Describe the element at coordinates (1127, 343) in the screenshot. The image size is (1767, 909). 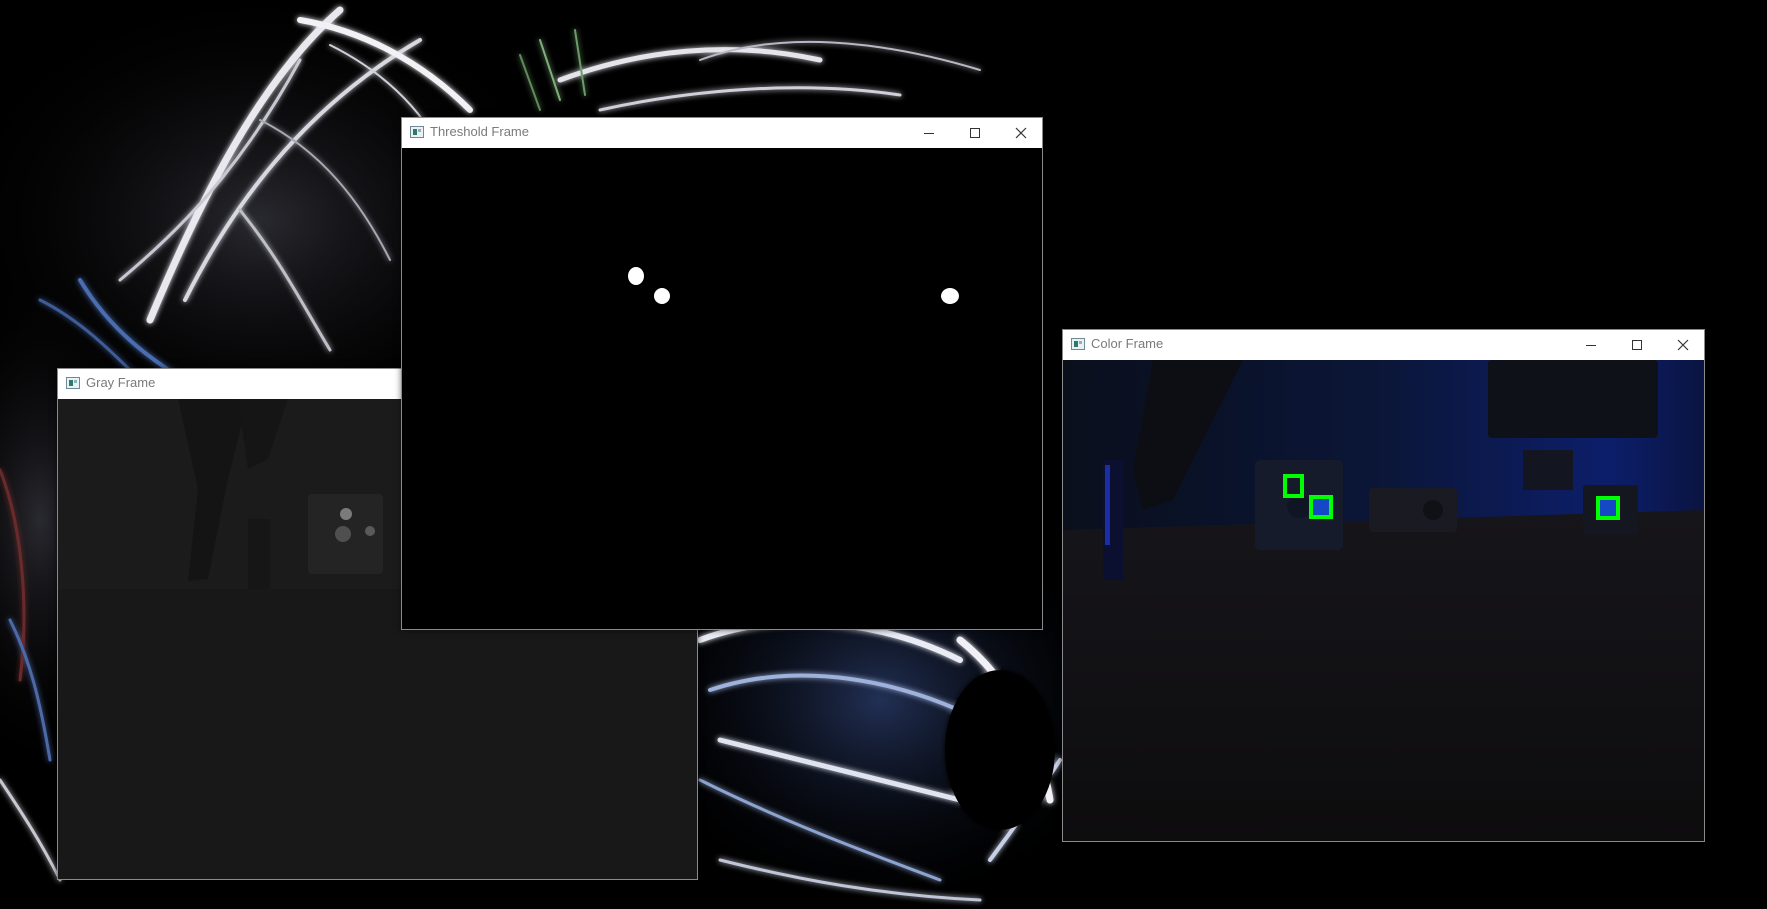
I see `color-frame-title: Color Frame` at that location.